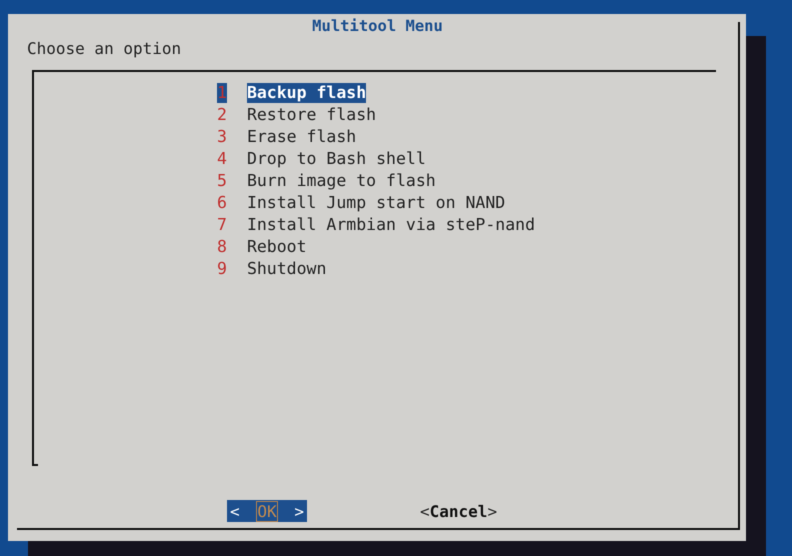 The image size is (792, 556). Describe the element at coordinates (222, 159) in the screenshot. I see `menu-item-number: 4` at that location.